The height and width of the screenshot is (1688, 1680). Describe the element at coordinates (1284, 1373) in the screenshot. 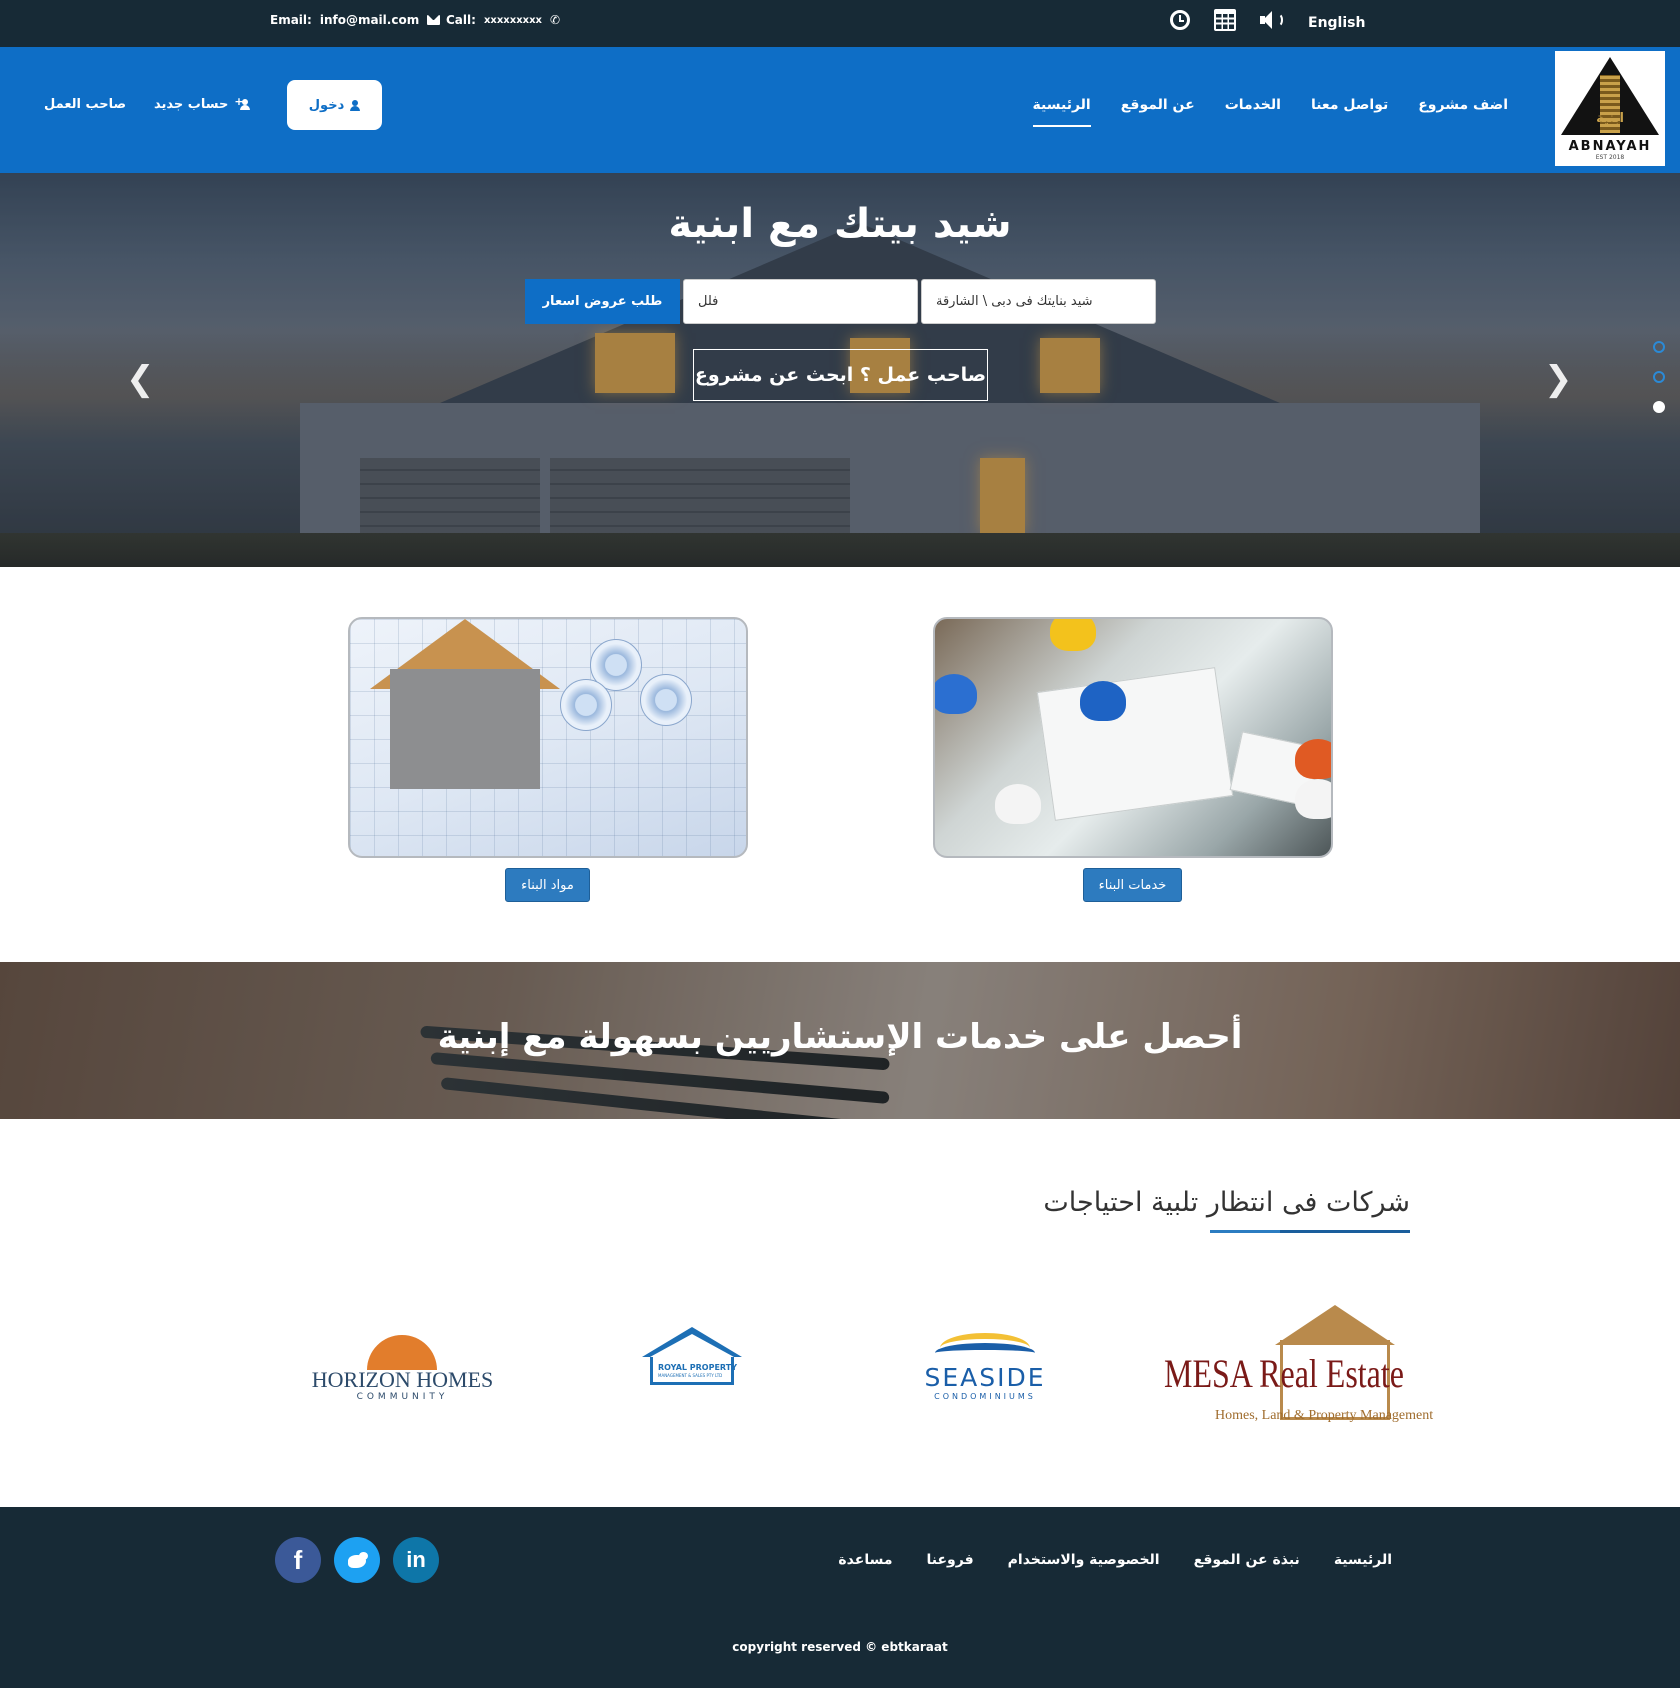

I see `mesa-name: MESA Real Estate` at that location.